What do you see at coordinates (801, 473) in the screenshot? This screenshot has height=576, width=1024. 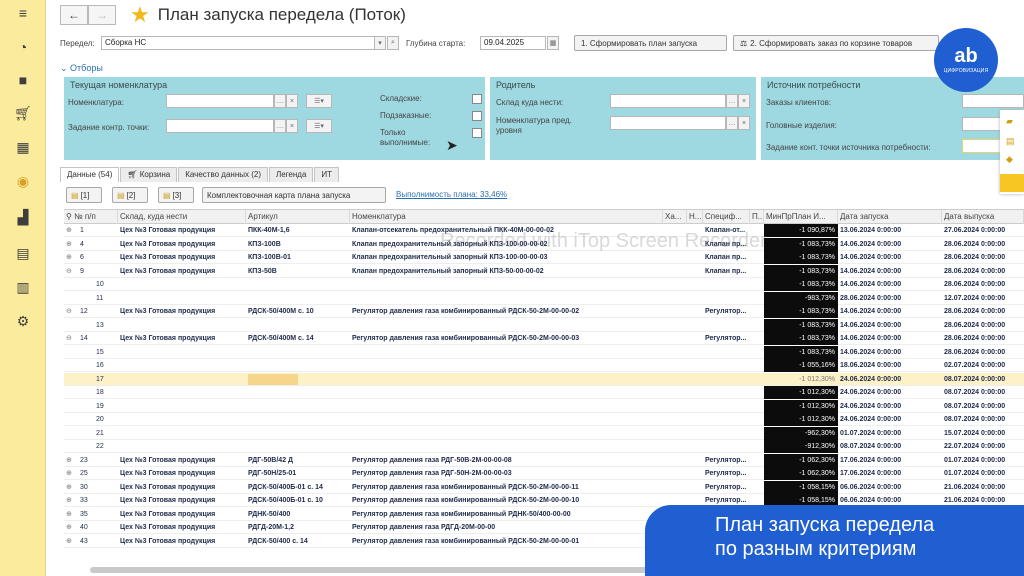 I see `cell-min-plan-percent: -1 062,30%` at bounding box center [801, 473].